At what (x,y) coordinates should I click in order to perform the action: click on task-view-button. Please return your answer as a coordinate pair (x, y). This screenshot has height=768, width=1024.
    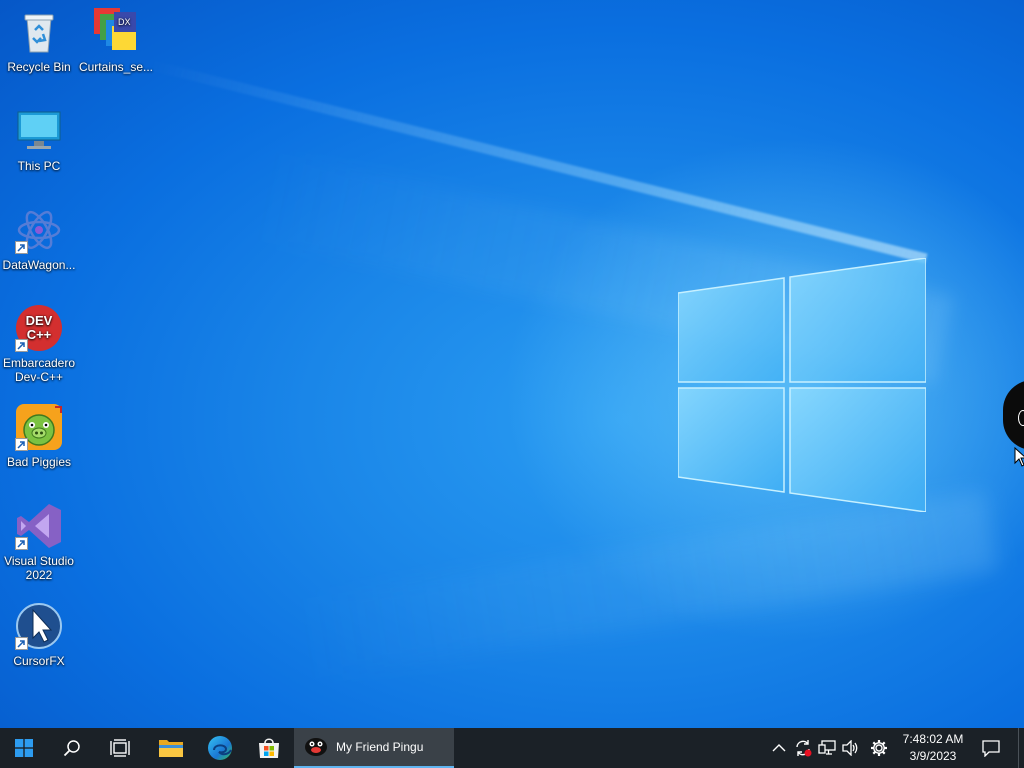
    Looking at the image, I should click on (120, 748).